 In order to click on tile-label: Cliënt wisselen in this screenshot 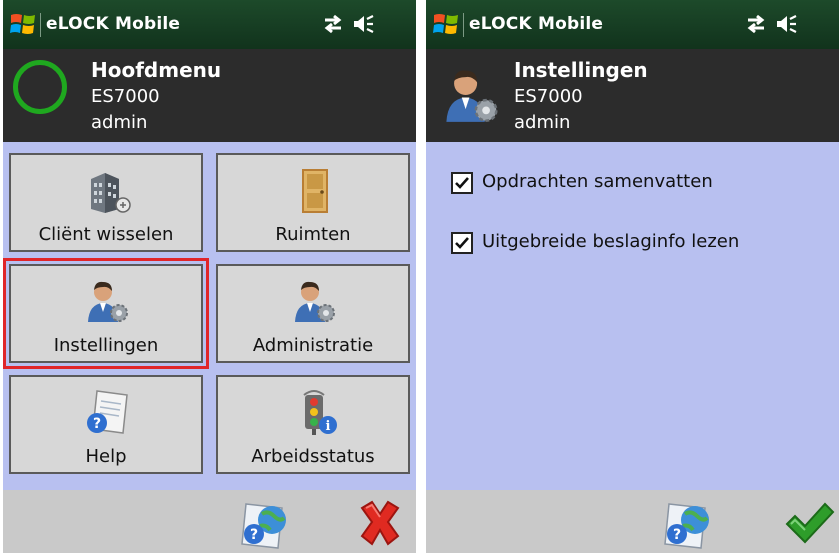, I will do `click(106, 234)`.